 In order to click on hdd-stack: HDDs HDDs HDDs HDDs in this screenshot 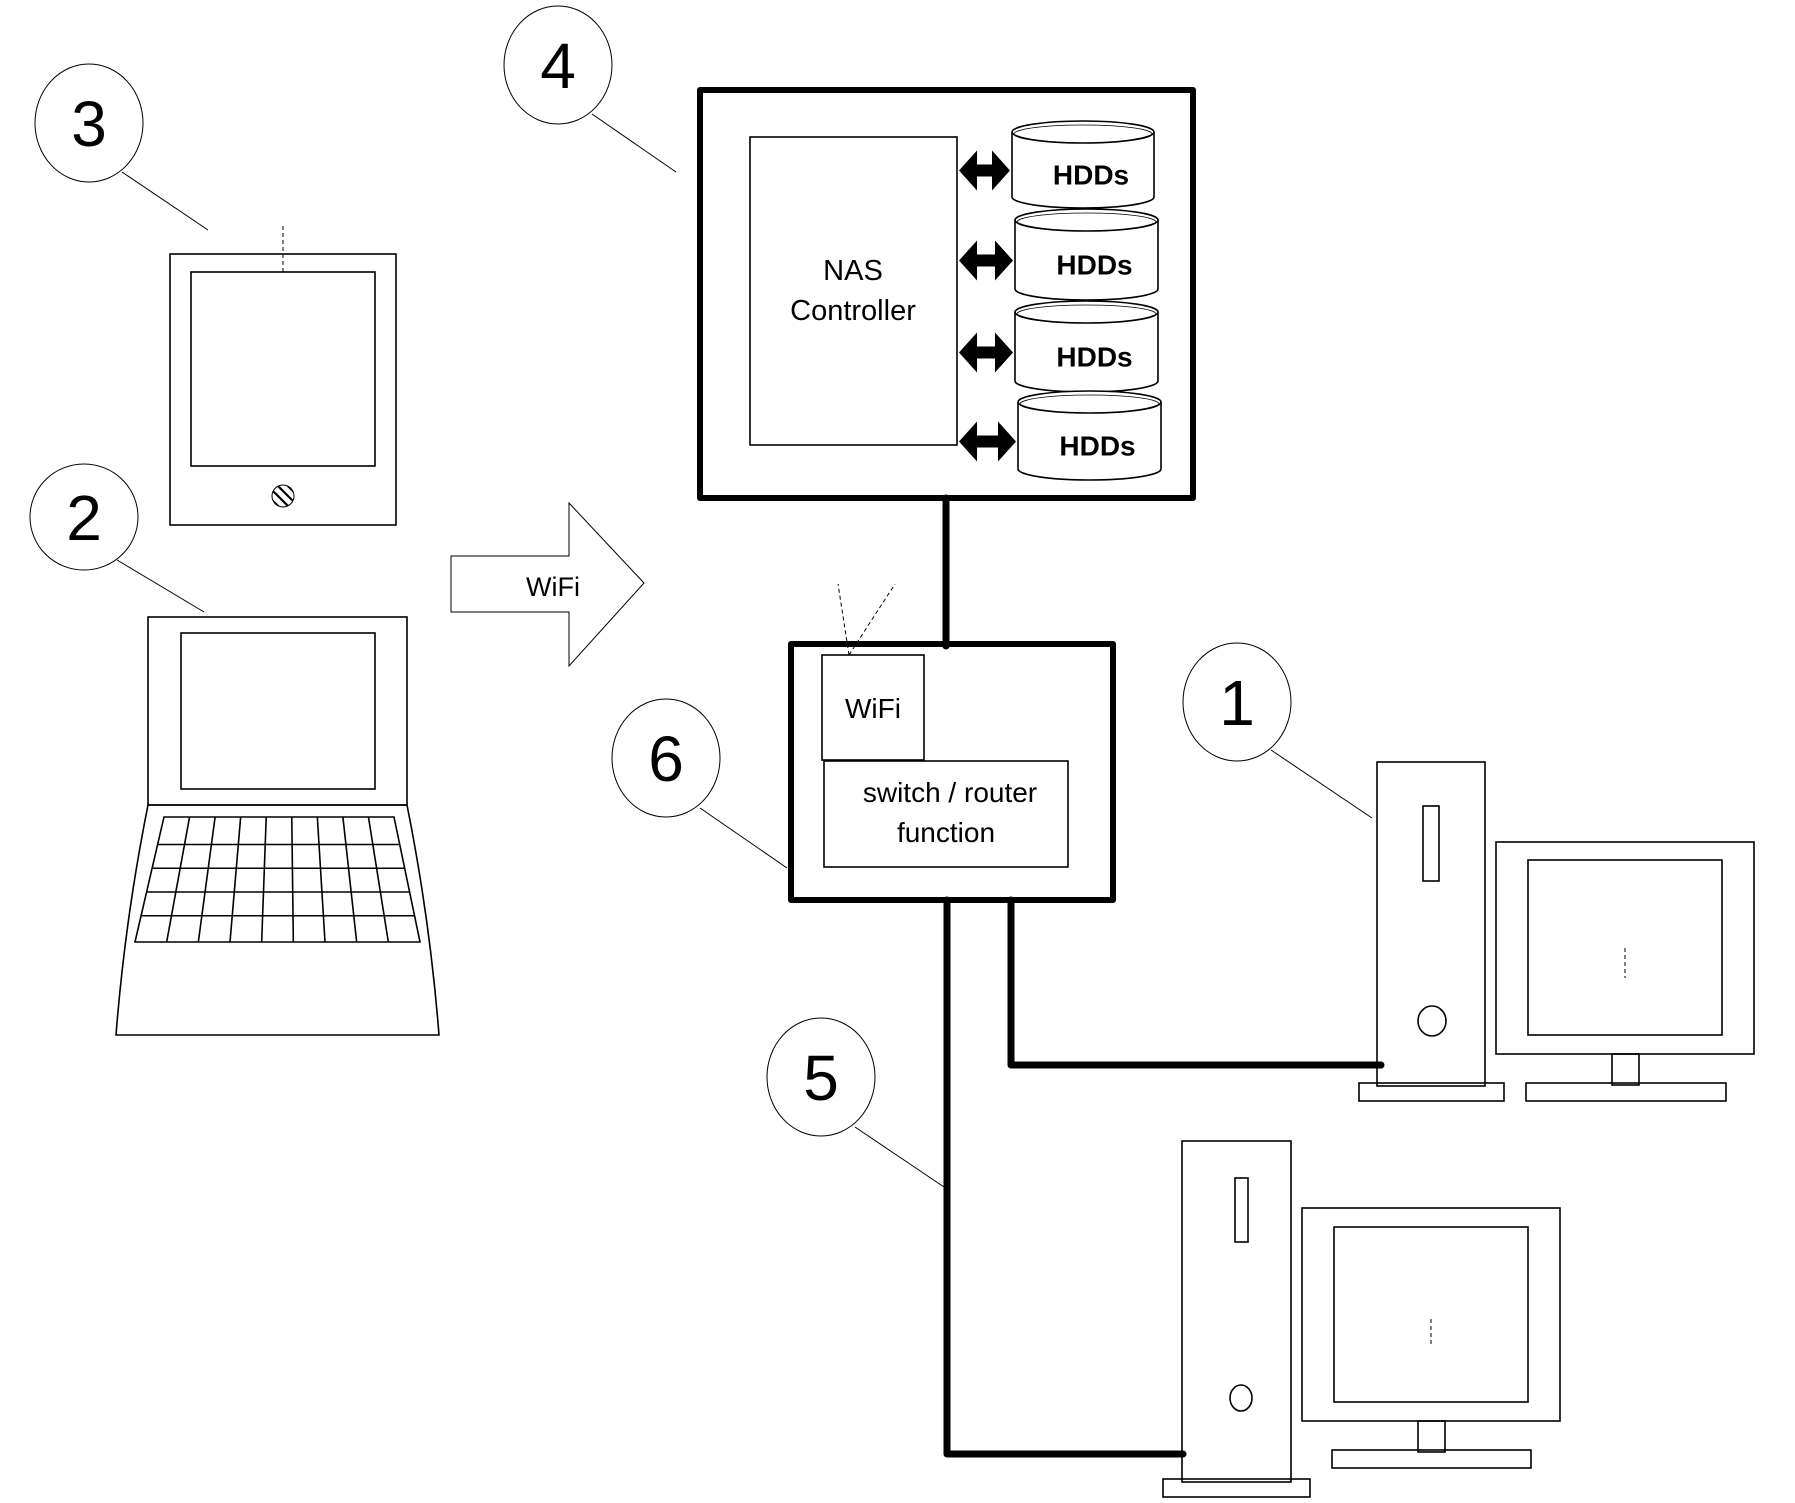, I will do `click(1060, 300)`.